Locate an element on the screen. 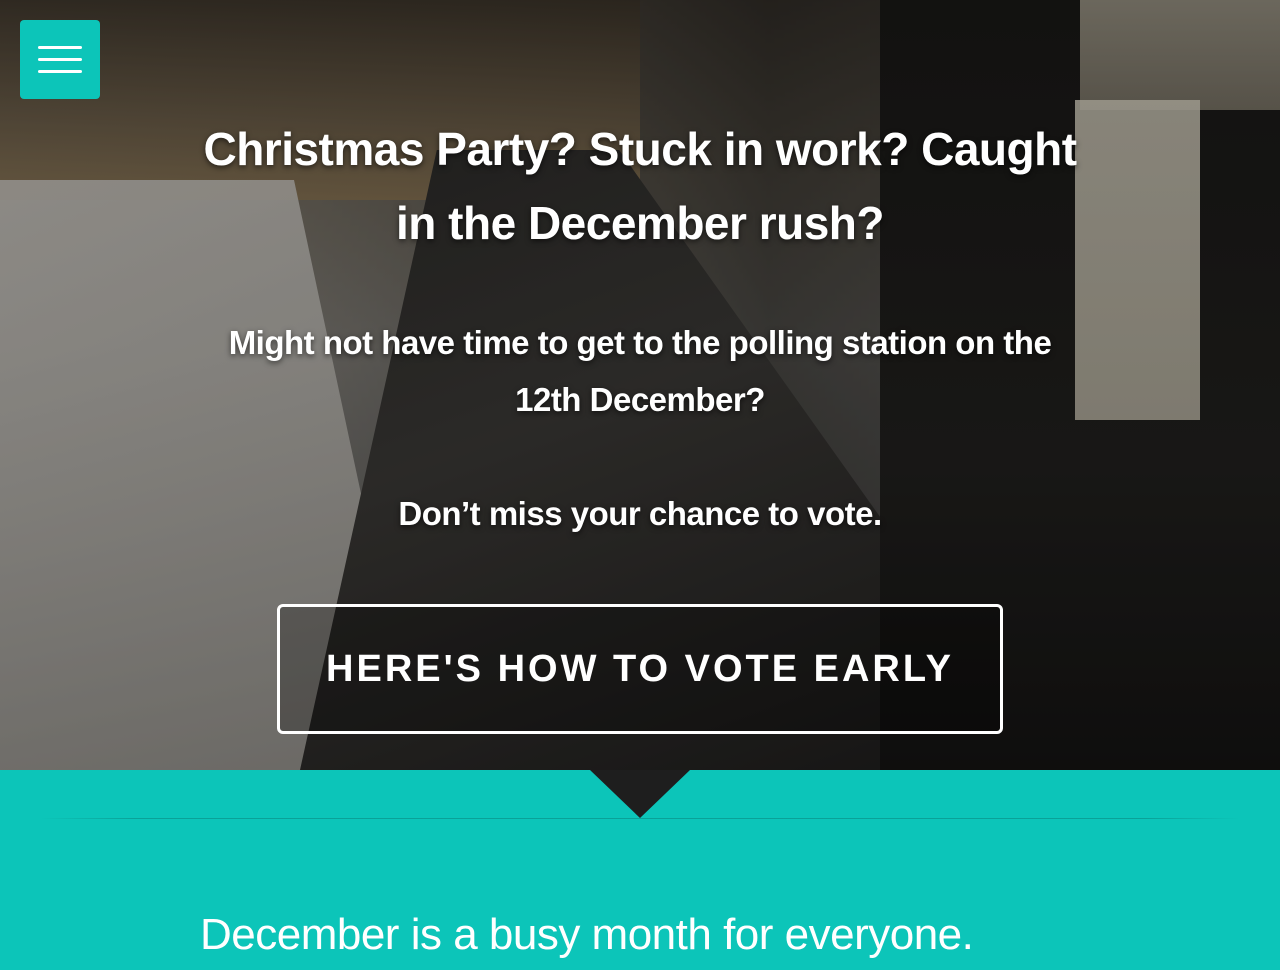  section-divider is located at coordinates (640, 818).